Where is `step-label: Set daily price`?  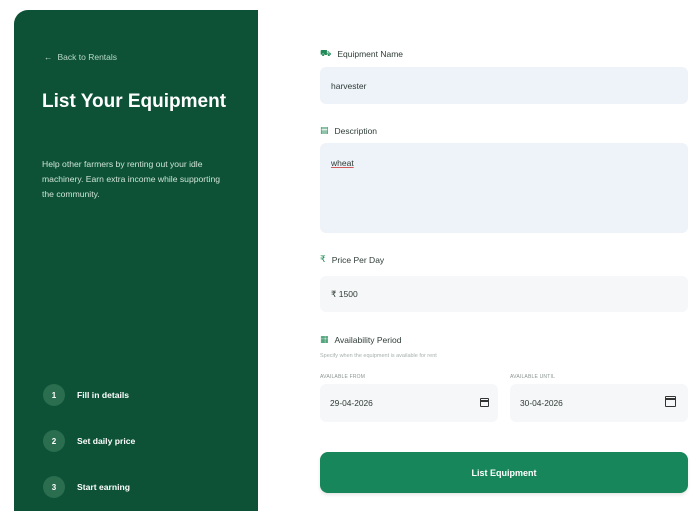 step-label: Set daily price is located at coordinates (106, 441).